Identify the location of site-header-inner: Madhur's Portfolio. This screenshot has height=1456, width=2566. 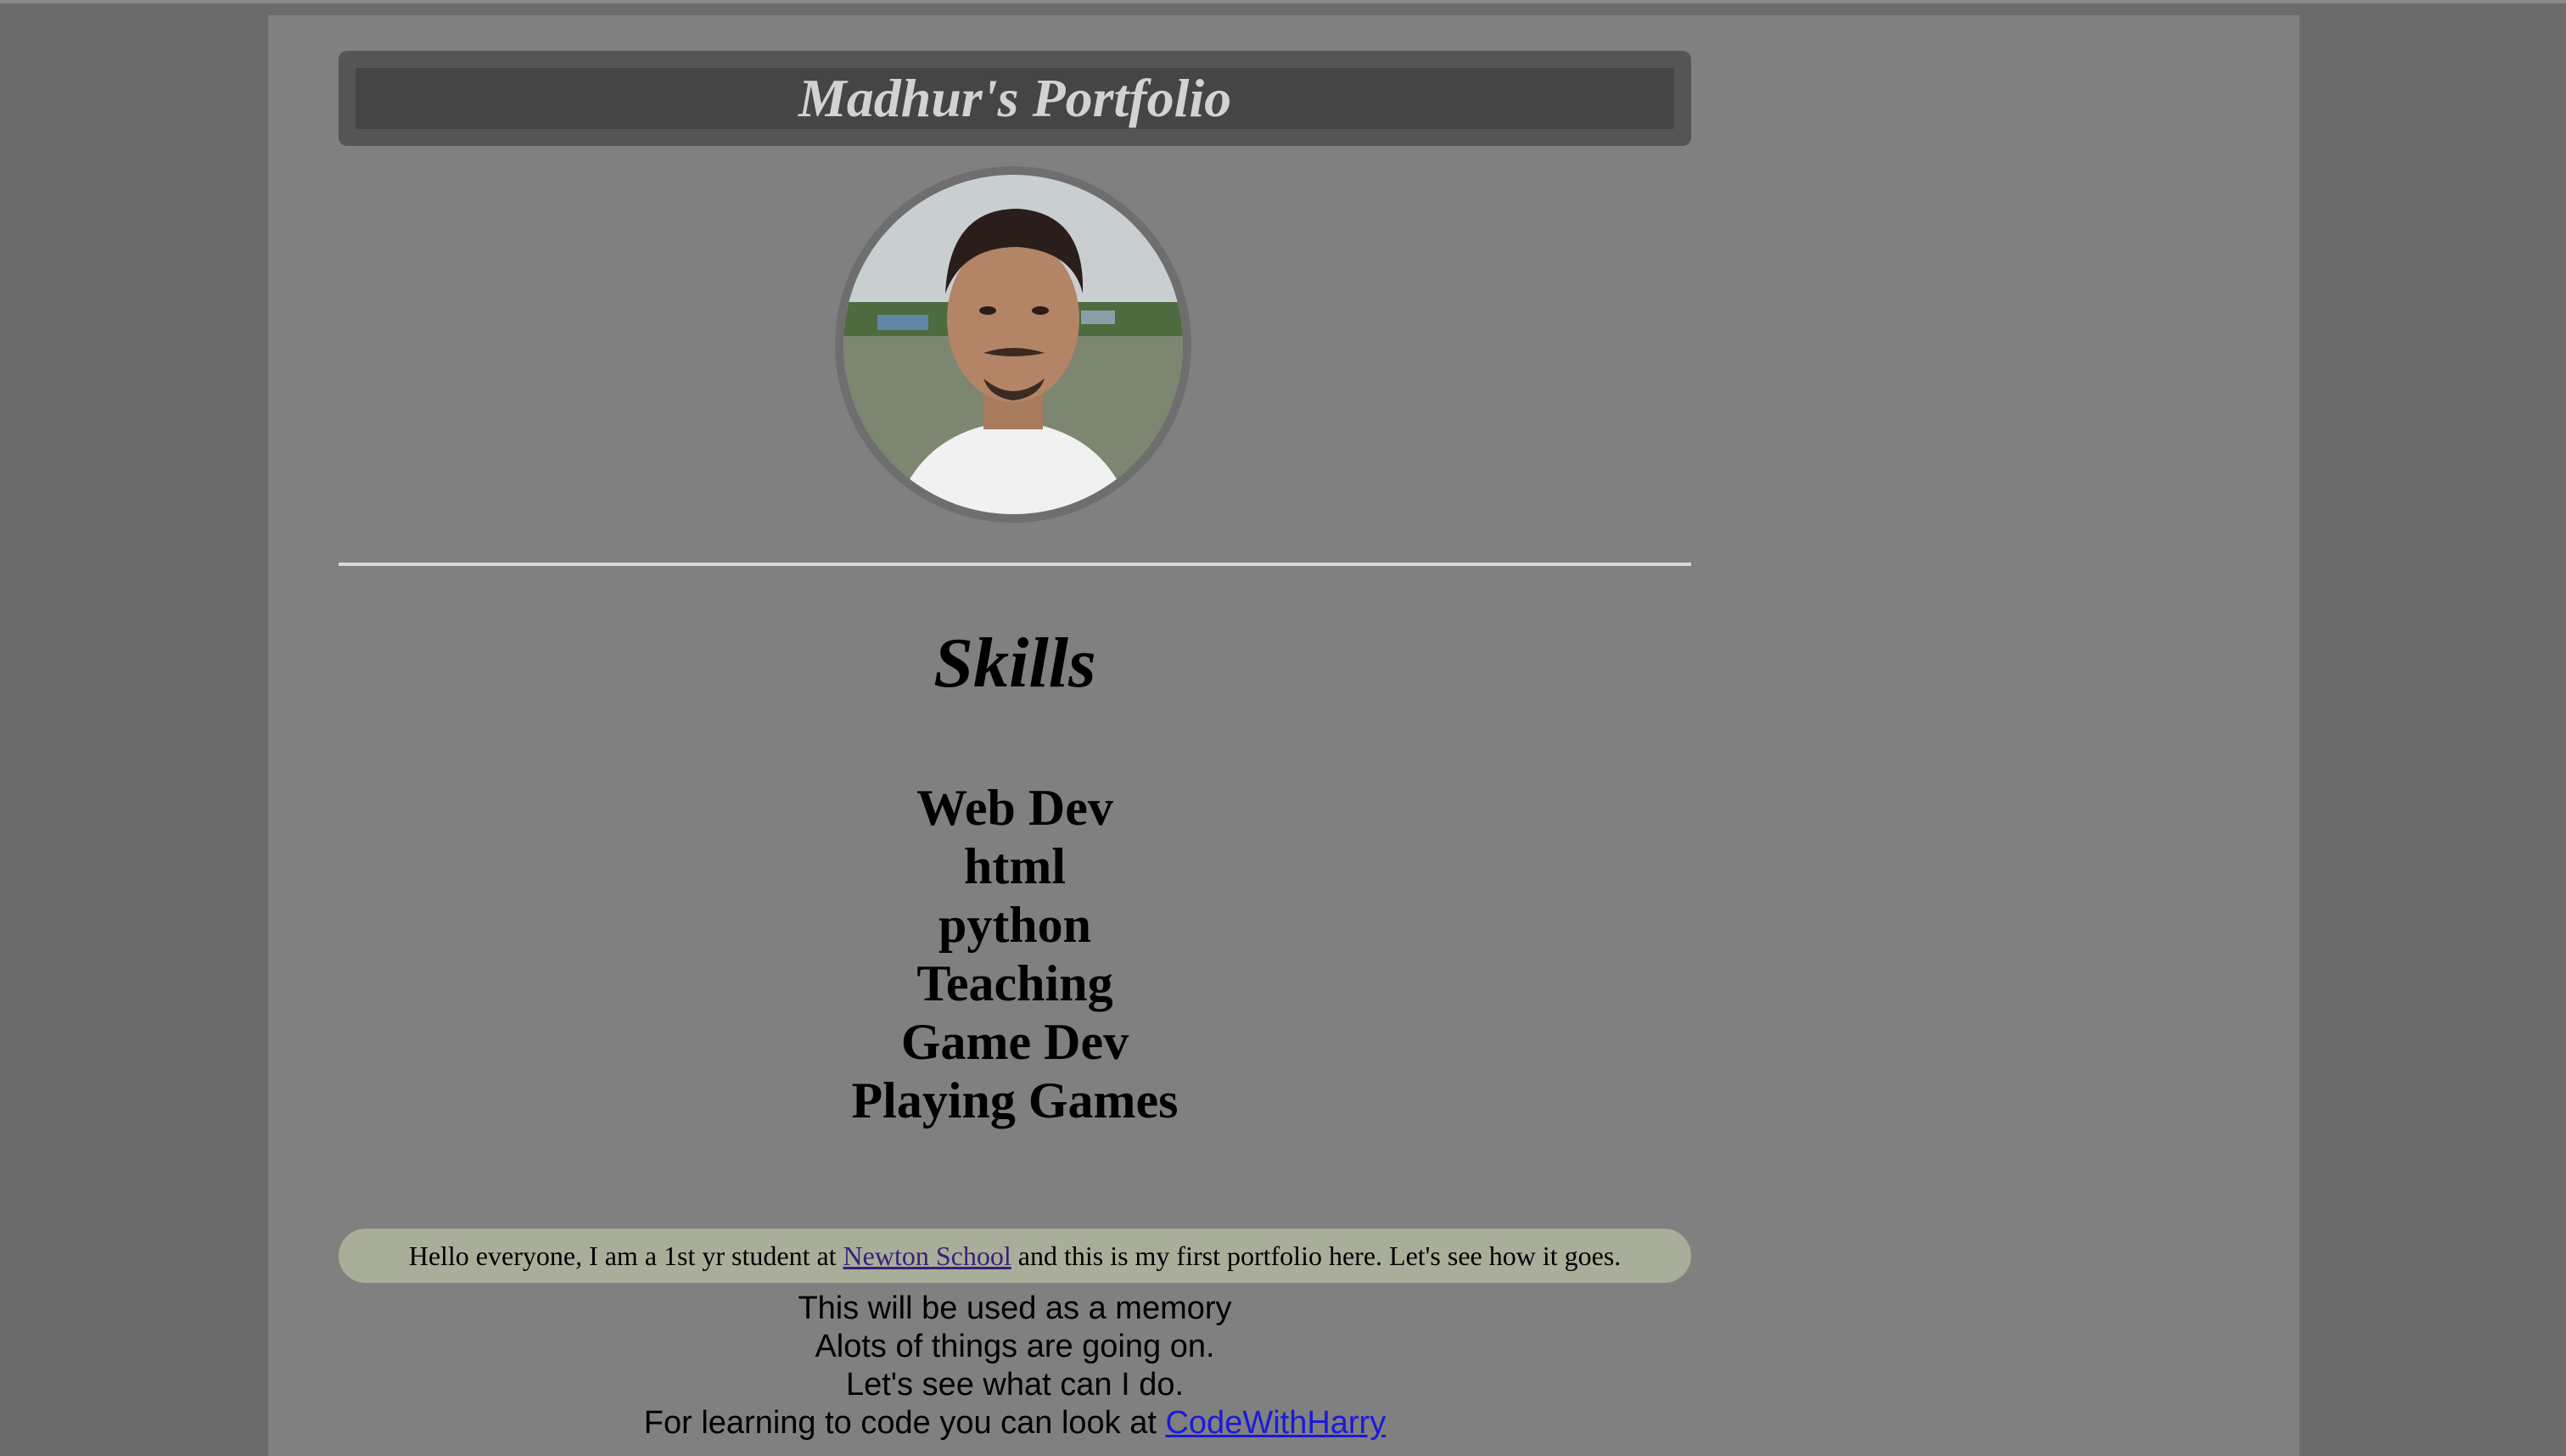
(1015, 99).